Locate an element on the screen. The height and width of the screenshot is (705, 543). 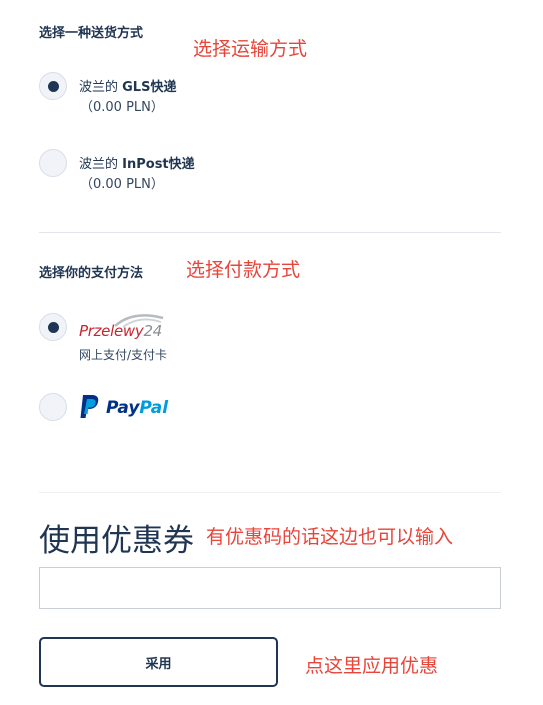
shipping-option-inpost-price: （0.00 PLN） is located at coordinates (122, 184).